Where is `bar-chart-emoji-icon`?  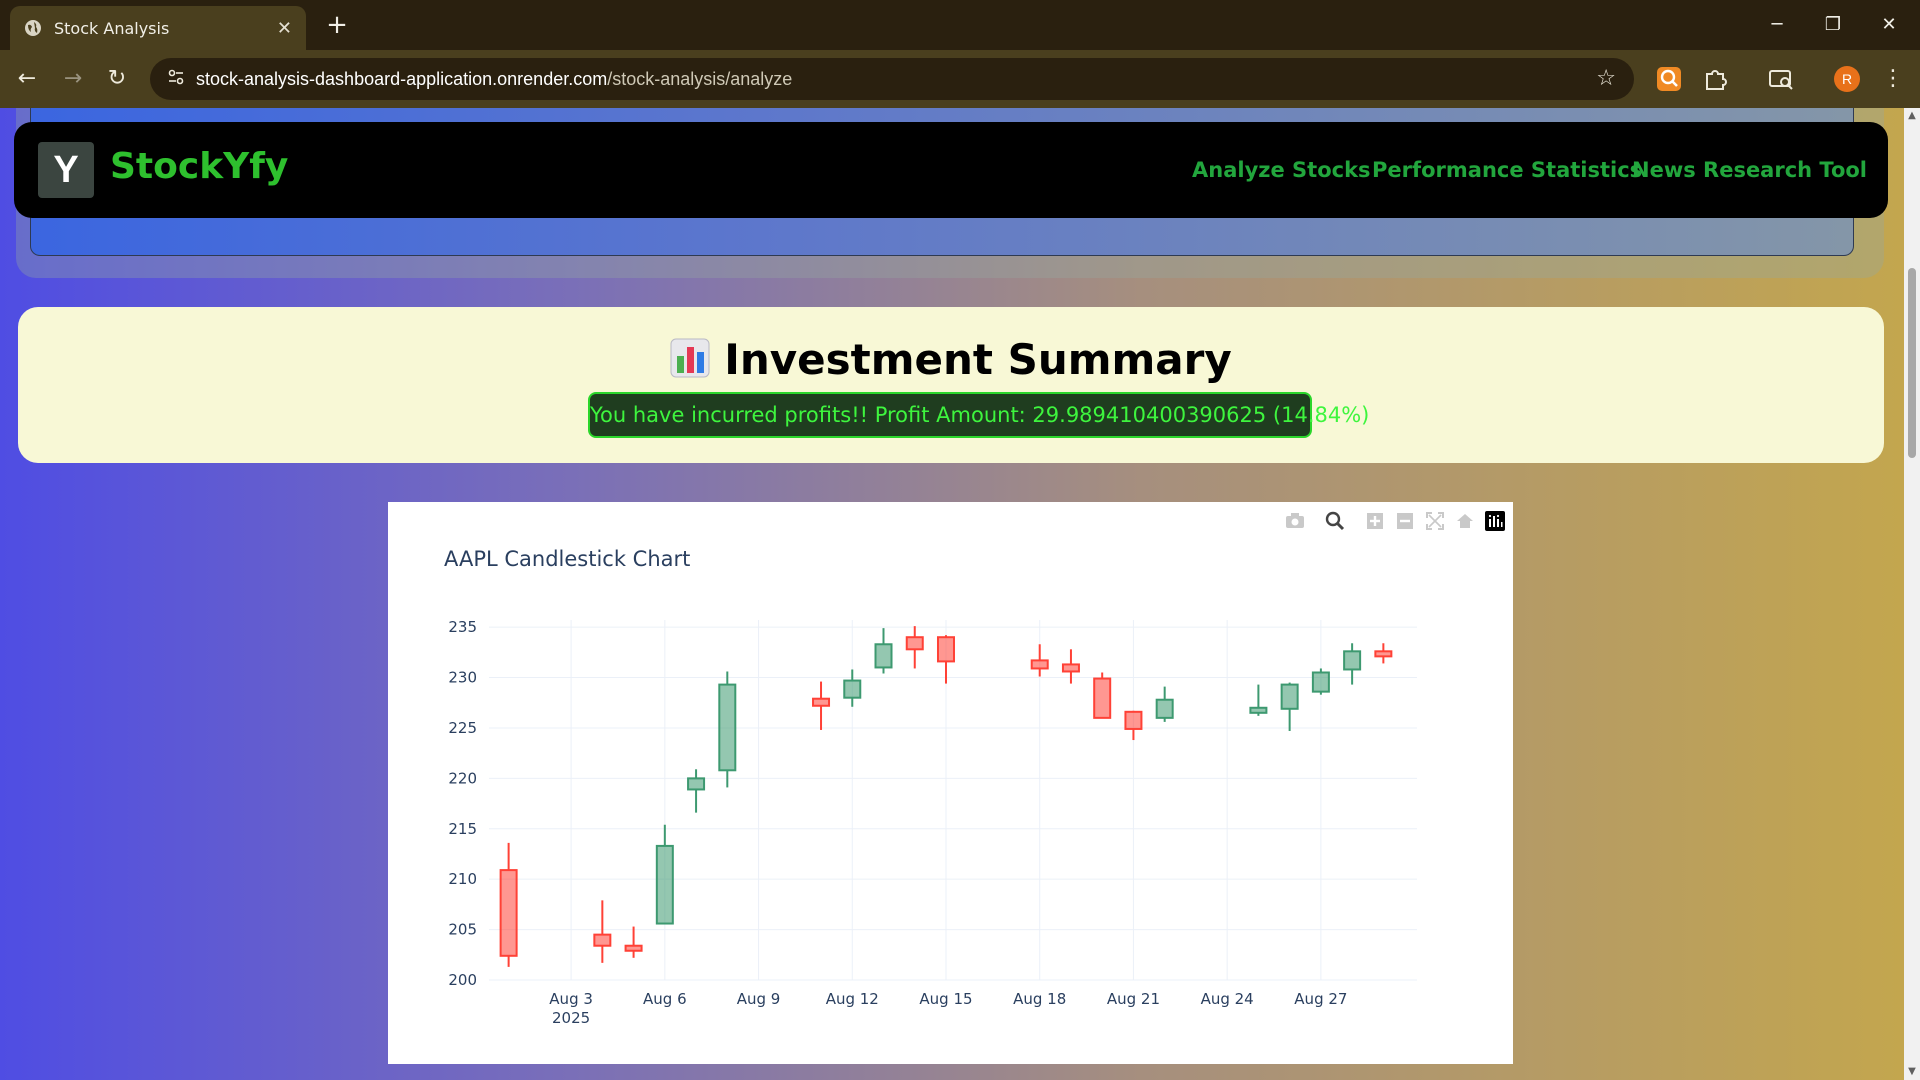 bar-chart-emoji-icon is located at coordinates (690, 358).